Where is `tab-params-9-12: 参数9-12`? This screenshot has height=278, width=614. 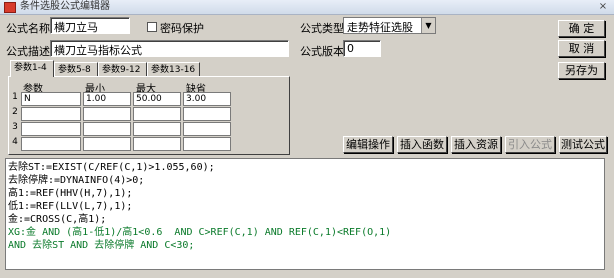 tab-params-9-12: 参数9-12 is located at coordinates (122, 69).